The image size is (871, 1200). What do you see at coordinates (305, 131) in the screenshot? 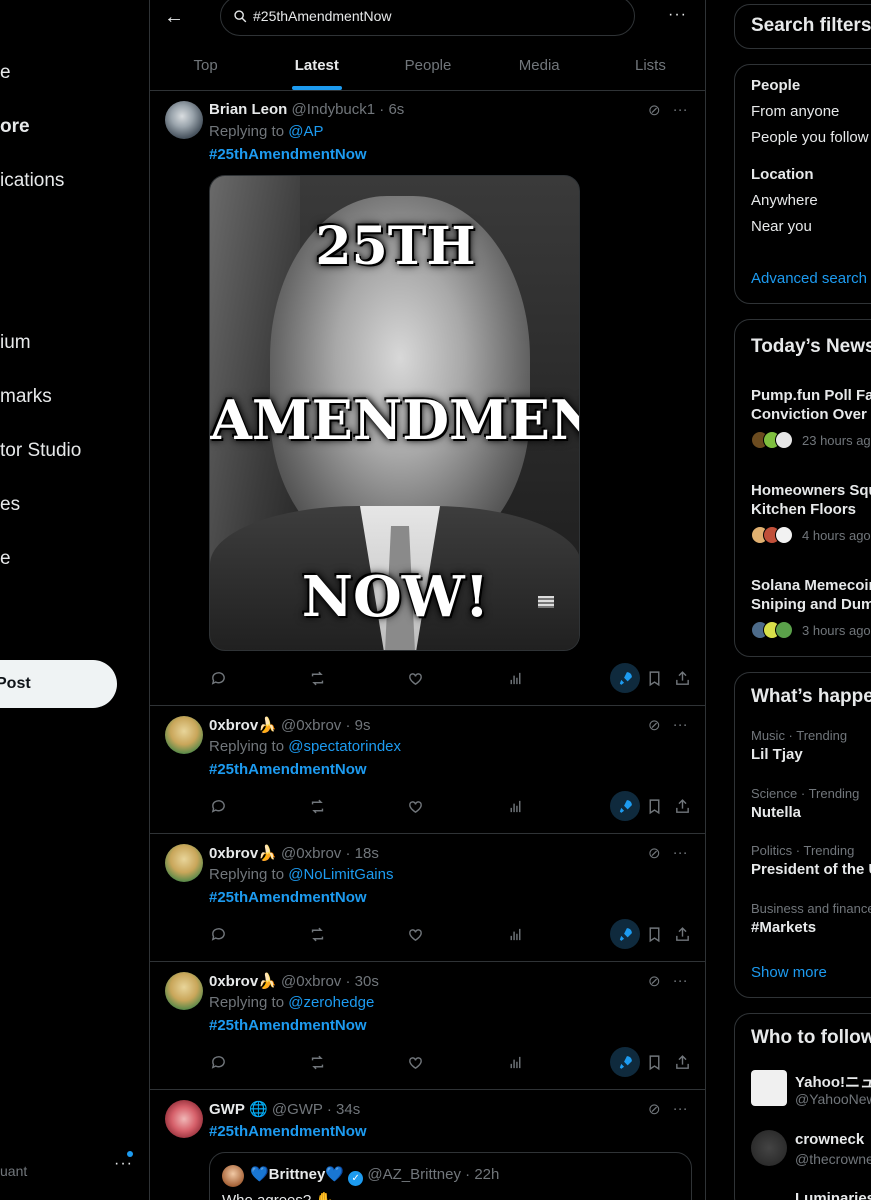
I see `reply-target-link: @AP` at bounding box center [305, 131].